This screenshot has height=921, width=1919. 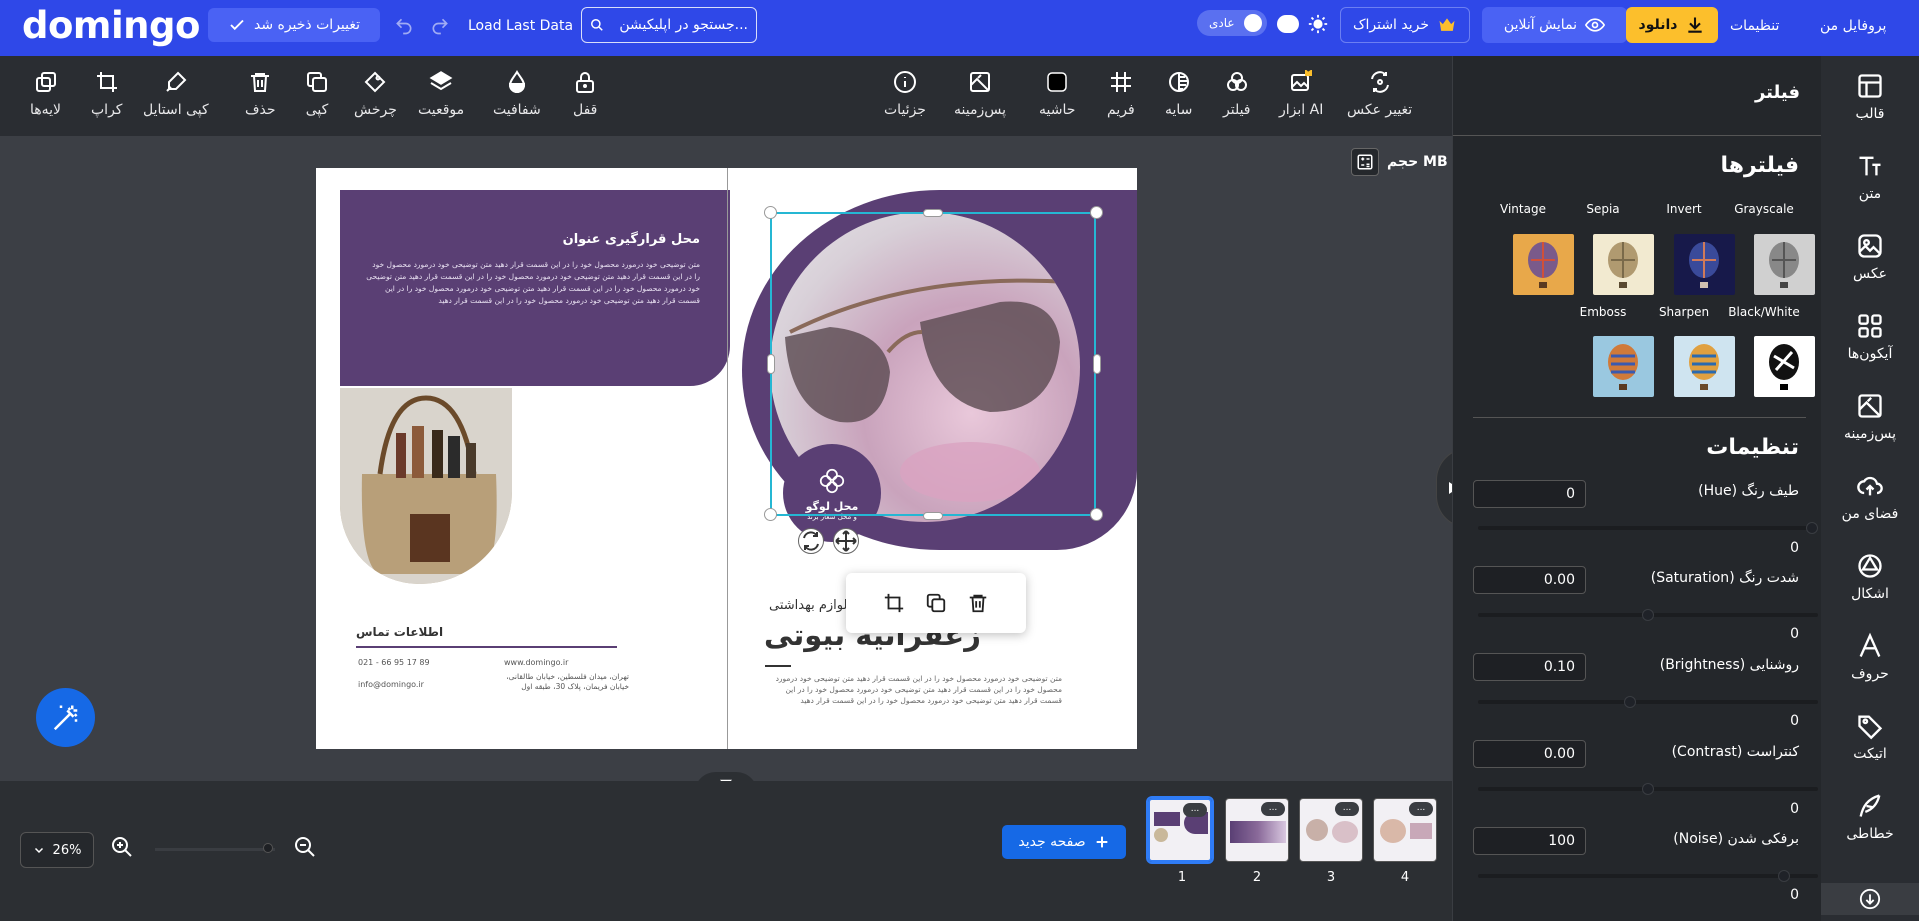 What do you see at coordinates (1064, 842) in the screenshot?
I see `new-page-button: صفحه جدید` at bounding box center [1064, 842].